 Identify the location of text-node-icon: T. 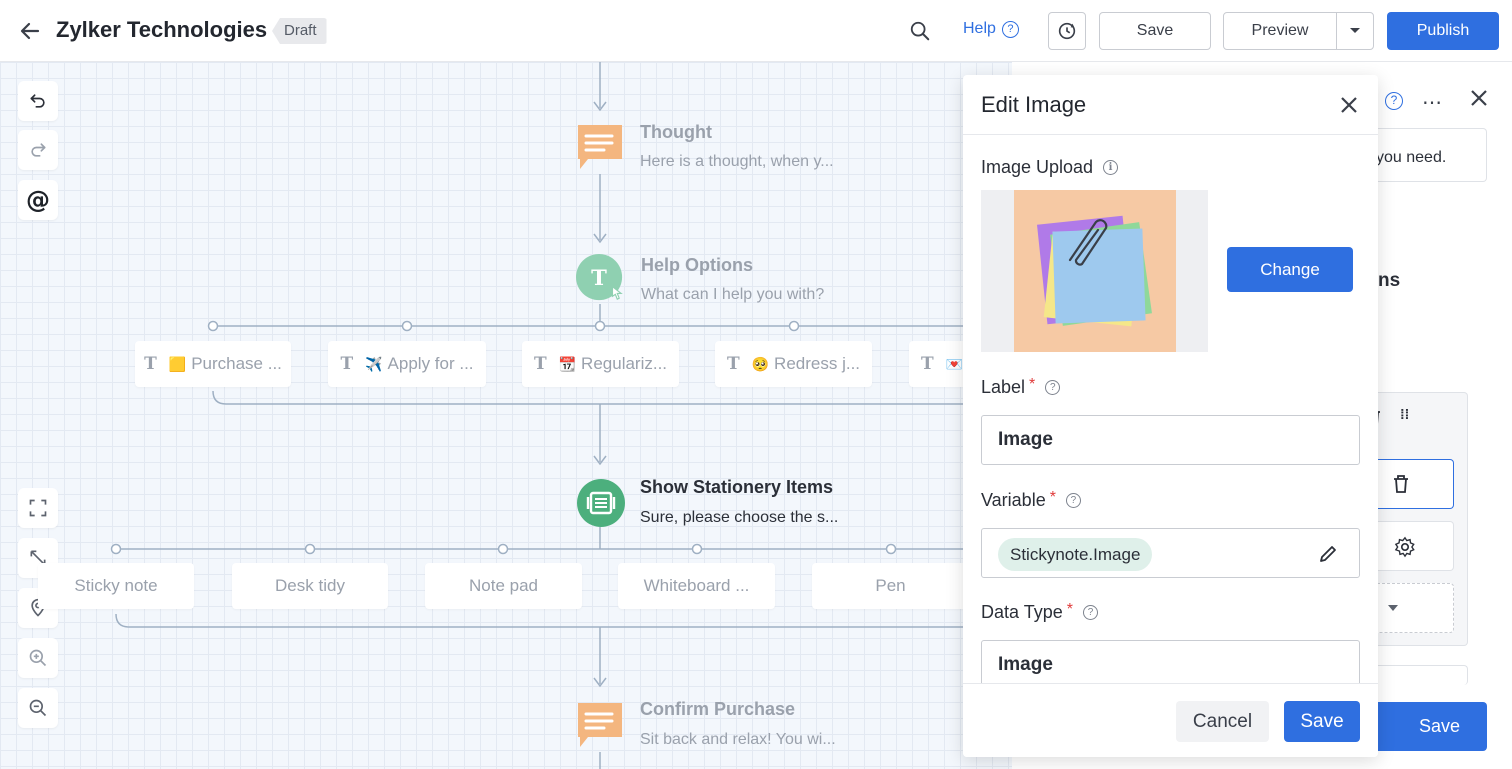
(600, 278).